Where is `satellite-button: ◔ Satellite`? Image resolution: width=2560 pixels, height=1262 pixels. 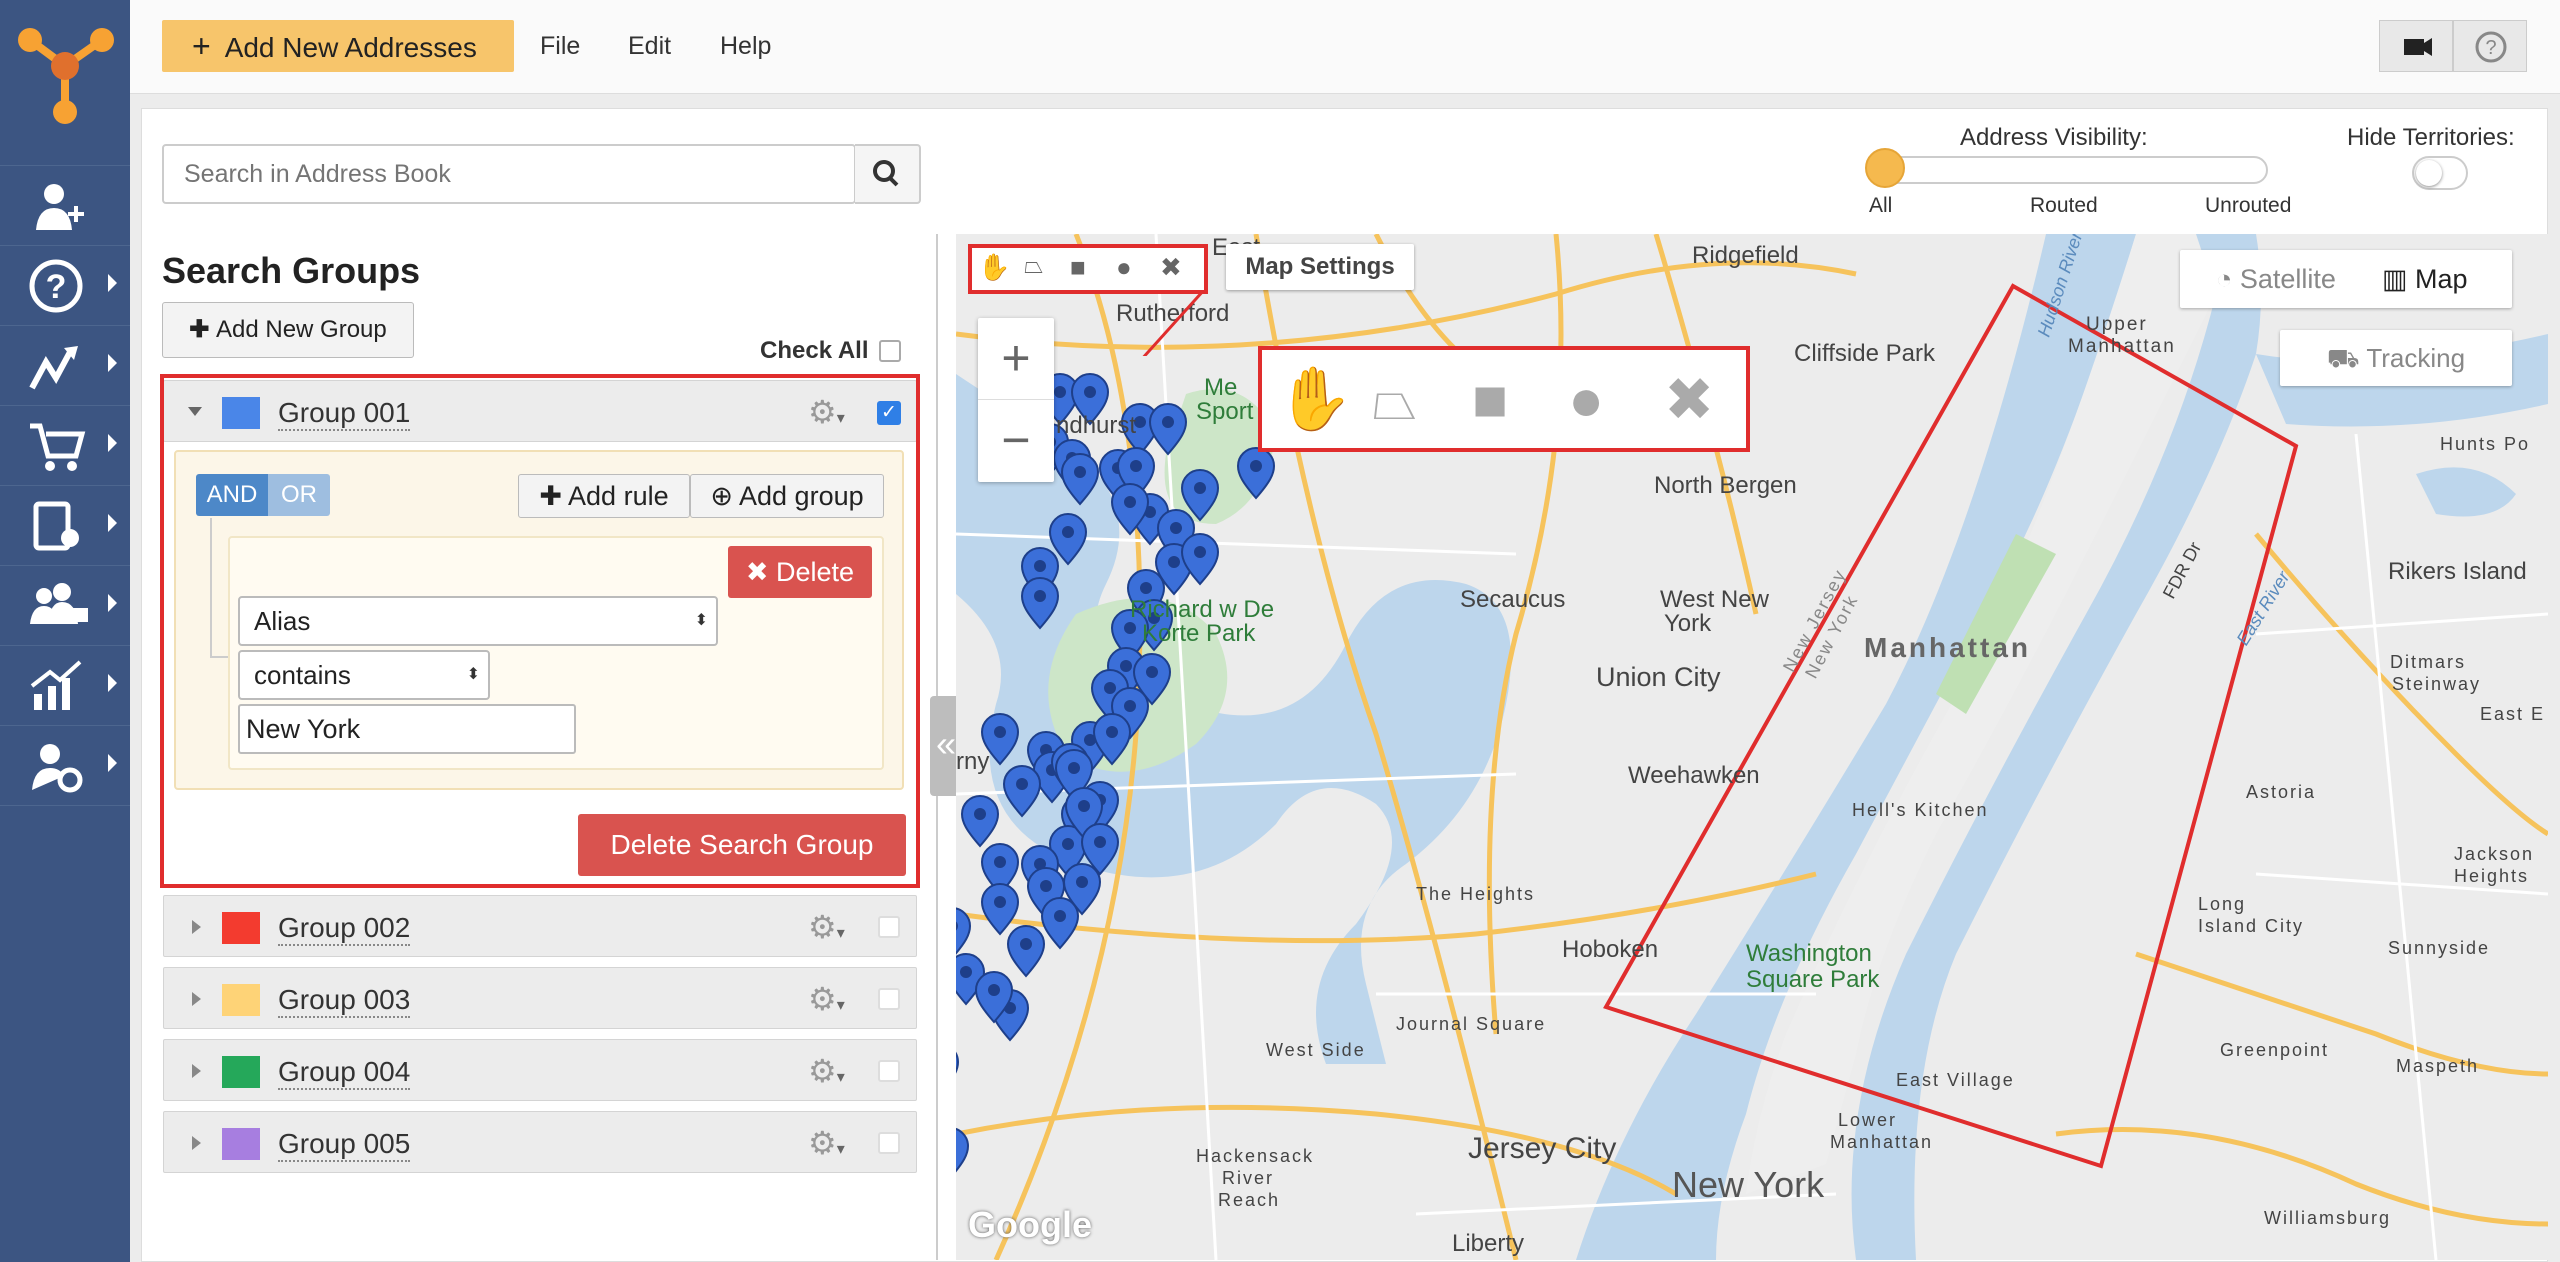
satellite-button: ◔ Satellite is located at coordinates (2276, 279).